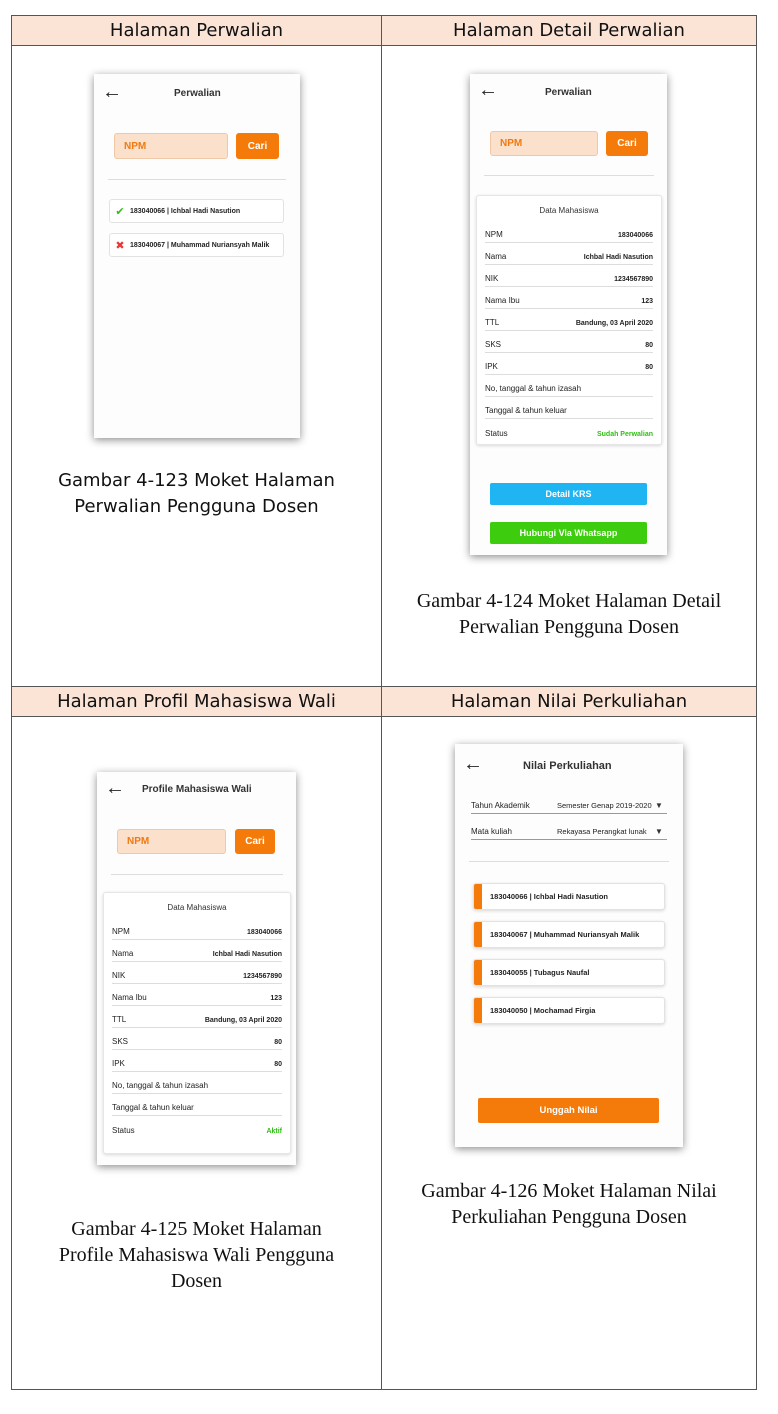 Image resolution: width=778 pixels, height=1414 pixels. Describe the element at coordinates (543, 1010) in the screenshot. I see `list-item-text: 183040050 | Mochamad Firgia` at that location.